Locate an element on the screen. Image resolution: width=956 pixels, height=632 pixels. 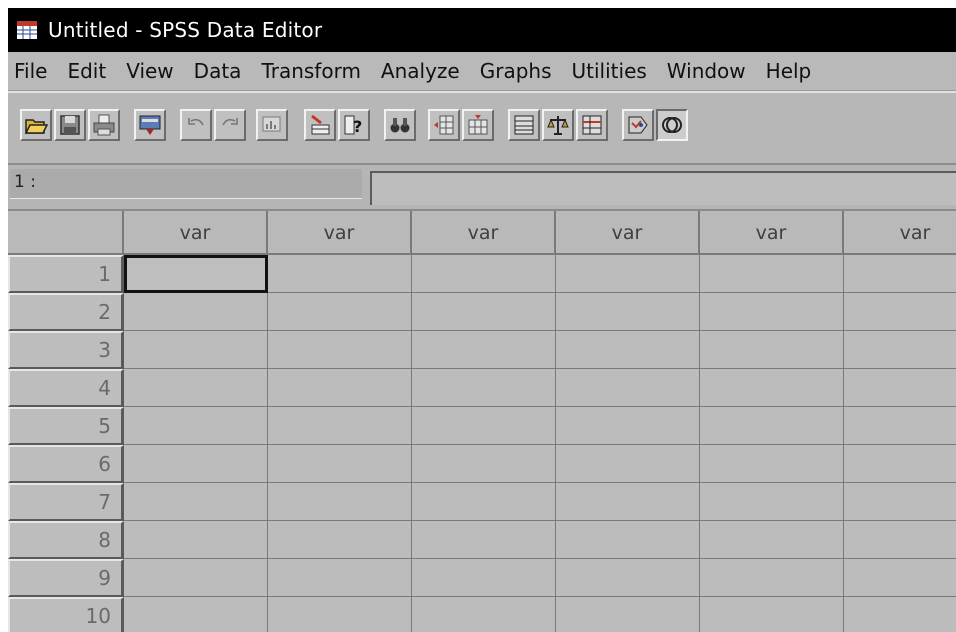
print-button is located at coordinates (104, 125).